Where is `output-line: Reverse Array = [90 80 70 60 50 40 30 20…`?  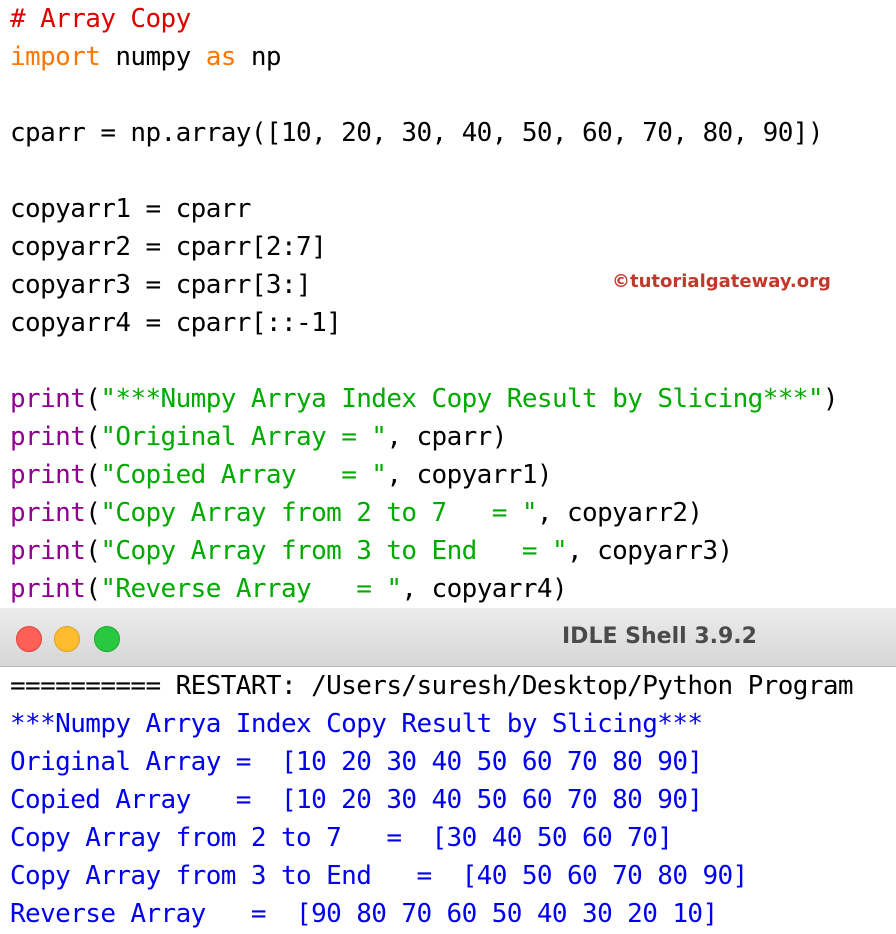
output-line: Reverse Array = [90 80 70 60 50 40 30 20… is located at coordinates (364, 914).